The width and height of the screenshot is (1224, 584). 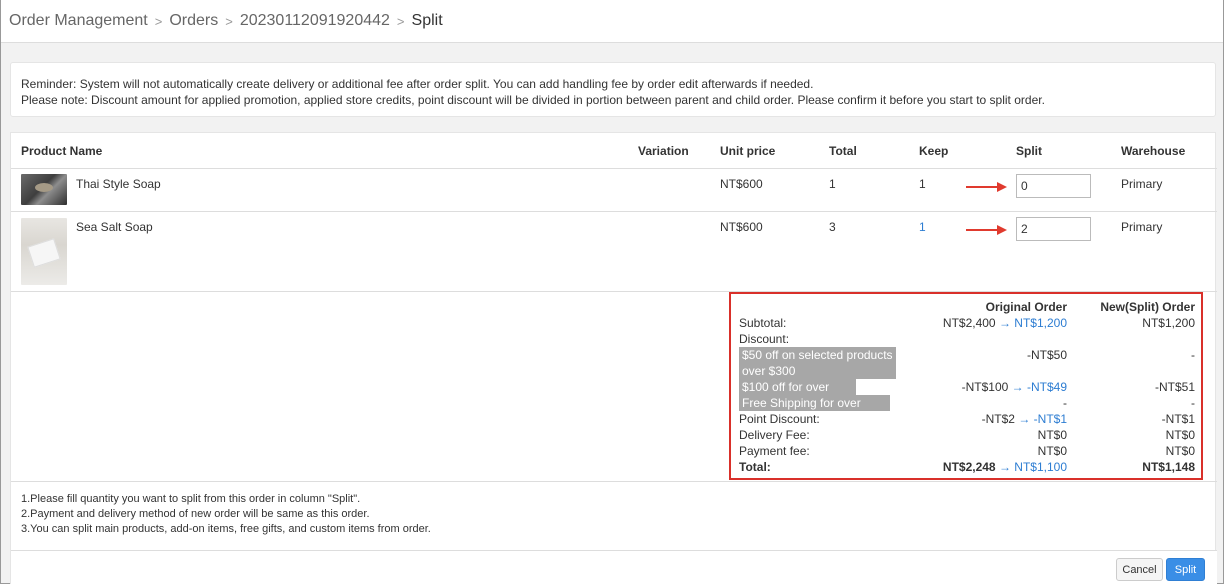 I want to click on point-original-to: -NT$1, so click(x=1050, y=419).